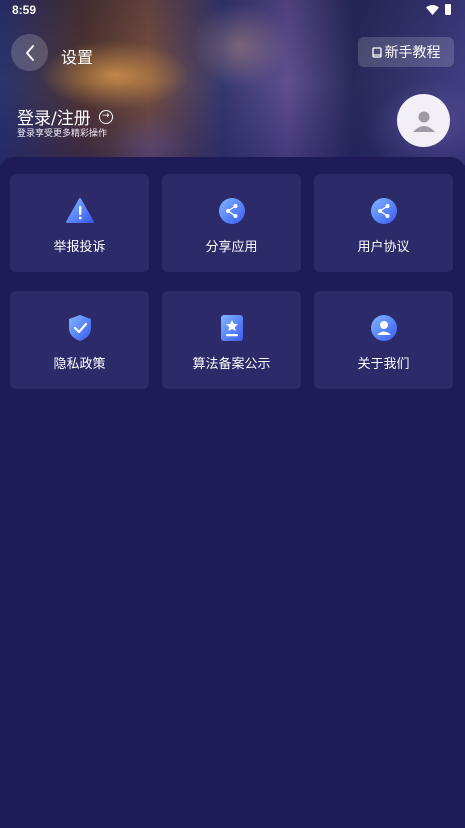 The height and width of the screenshot is (828, 465). Describe the element at coordinates (448, 9) in the screenshot. I see `battery-icon` at that location.